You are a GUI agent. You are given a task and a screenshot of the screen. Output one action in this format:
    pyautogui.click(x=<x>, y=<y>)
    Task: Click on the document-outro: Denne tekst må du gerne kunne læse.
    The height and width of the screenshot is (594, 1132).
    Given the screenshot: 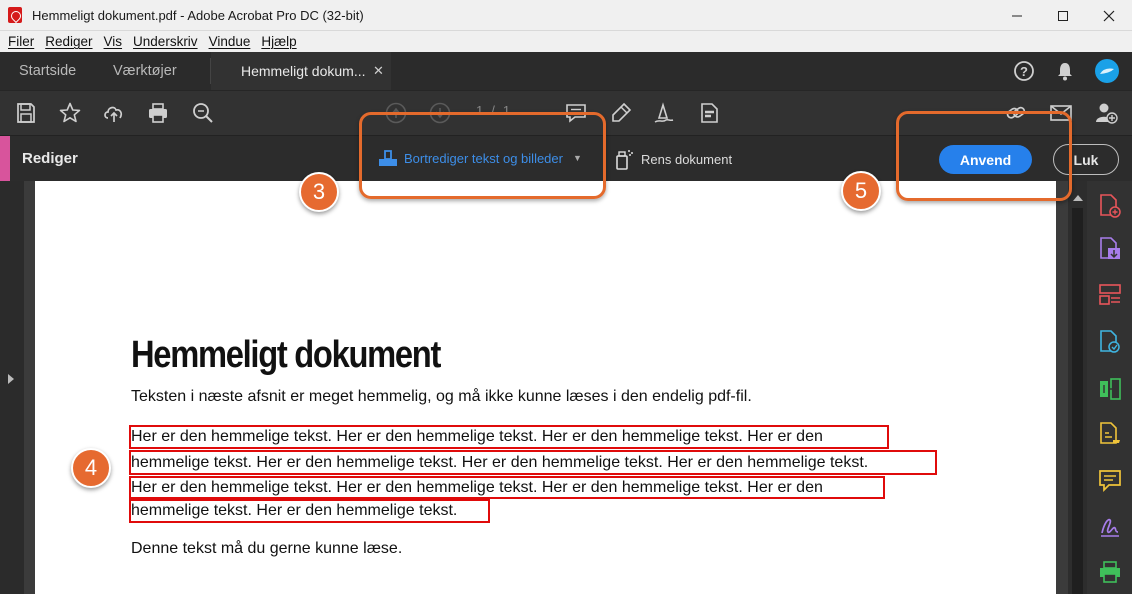 What is the action you would take?
    pyautogui.click(x=267, y=548)
    